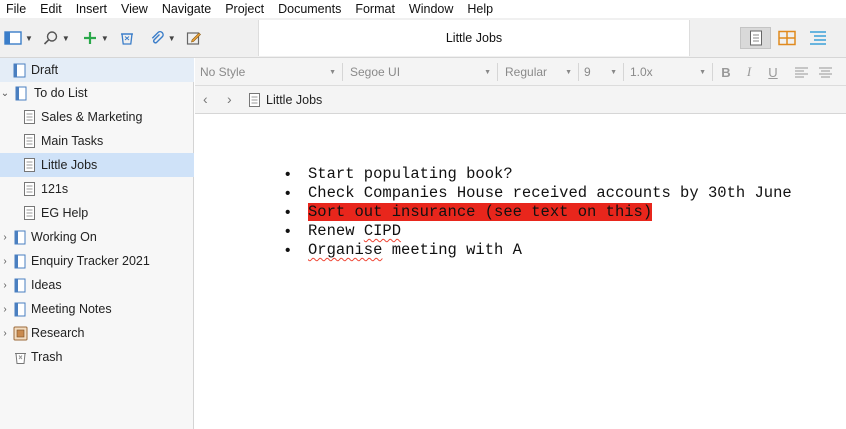  I want to click on misspelled-word: CIPD, so click(382, 231).